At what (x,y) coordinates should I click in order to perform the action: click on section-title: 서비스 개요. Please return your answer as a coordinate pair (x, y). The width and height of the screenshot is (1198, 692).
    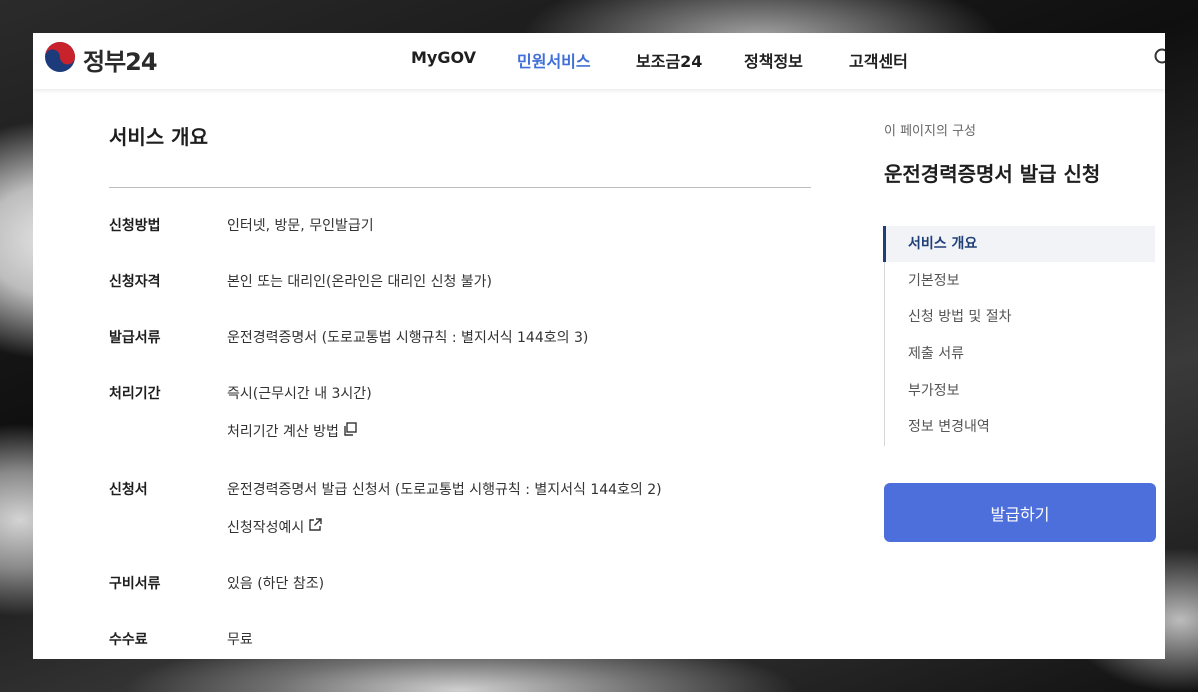
    Looking at the image, I should click on (158, 137).